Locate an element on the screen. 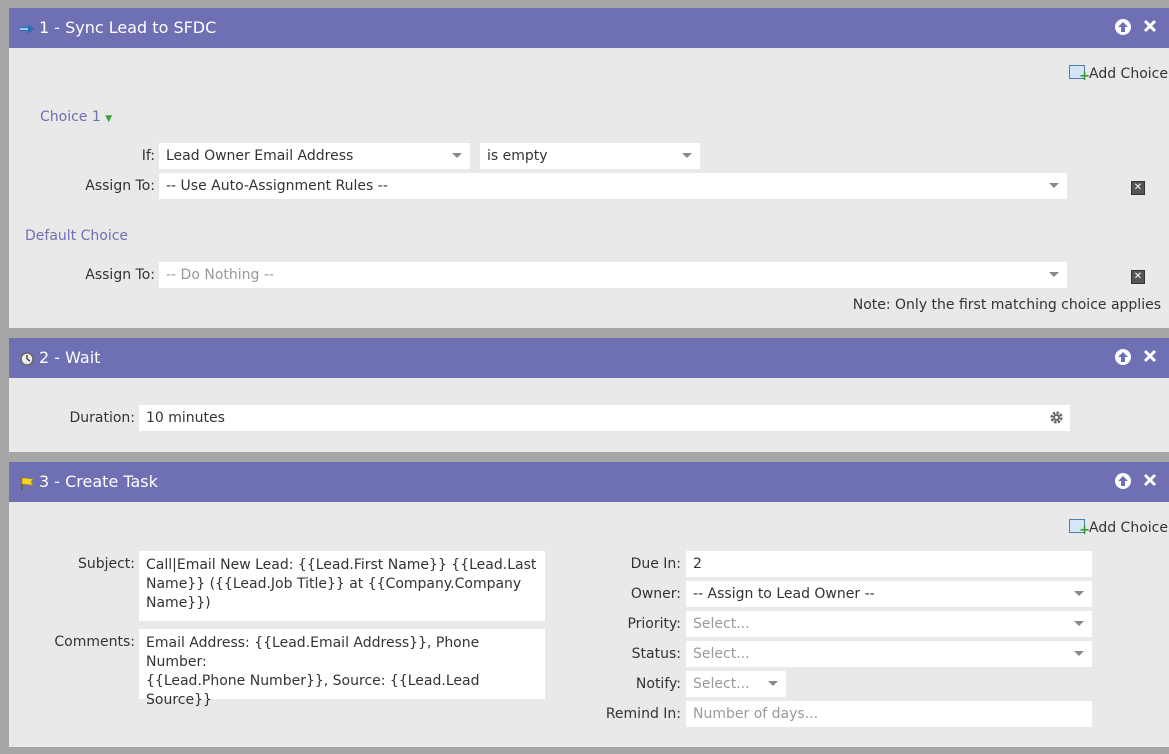 Image resolution: width=1169 pixels, height=754 pixels. choice-1-toggle: Choice 1 ▼ is located at coordinates (76, 117).